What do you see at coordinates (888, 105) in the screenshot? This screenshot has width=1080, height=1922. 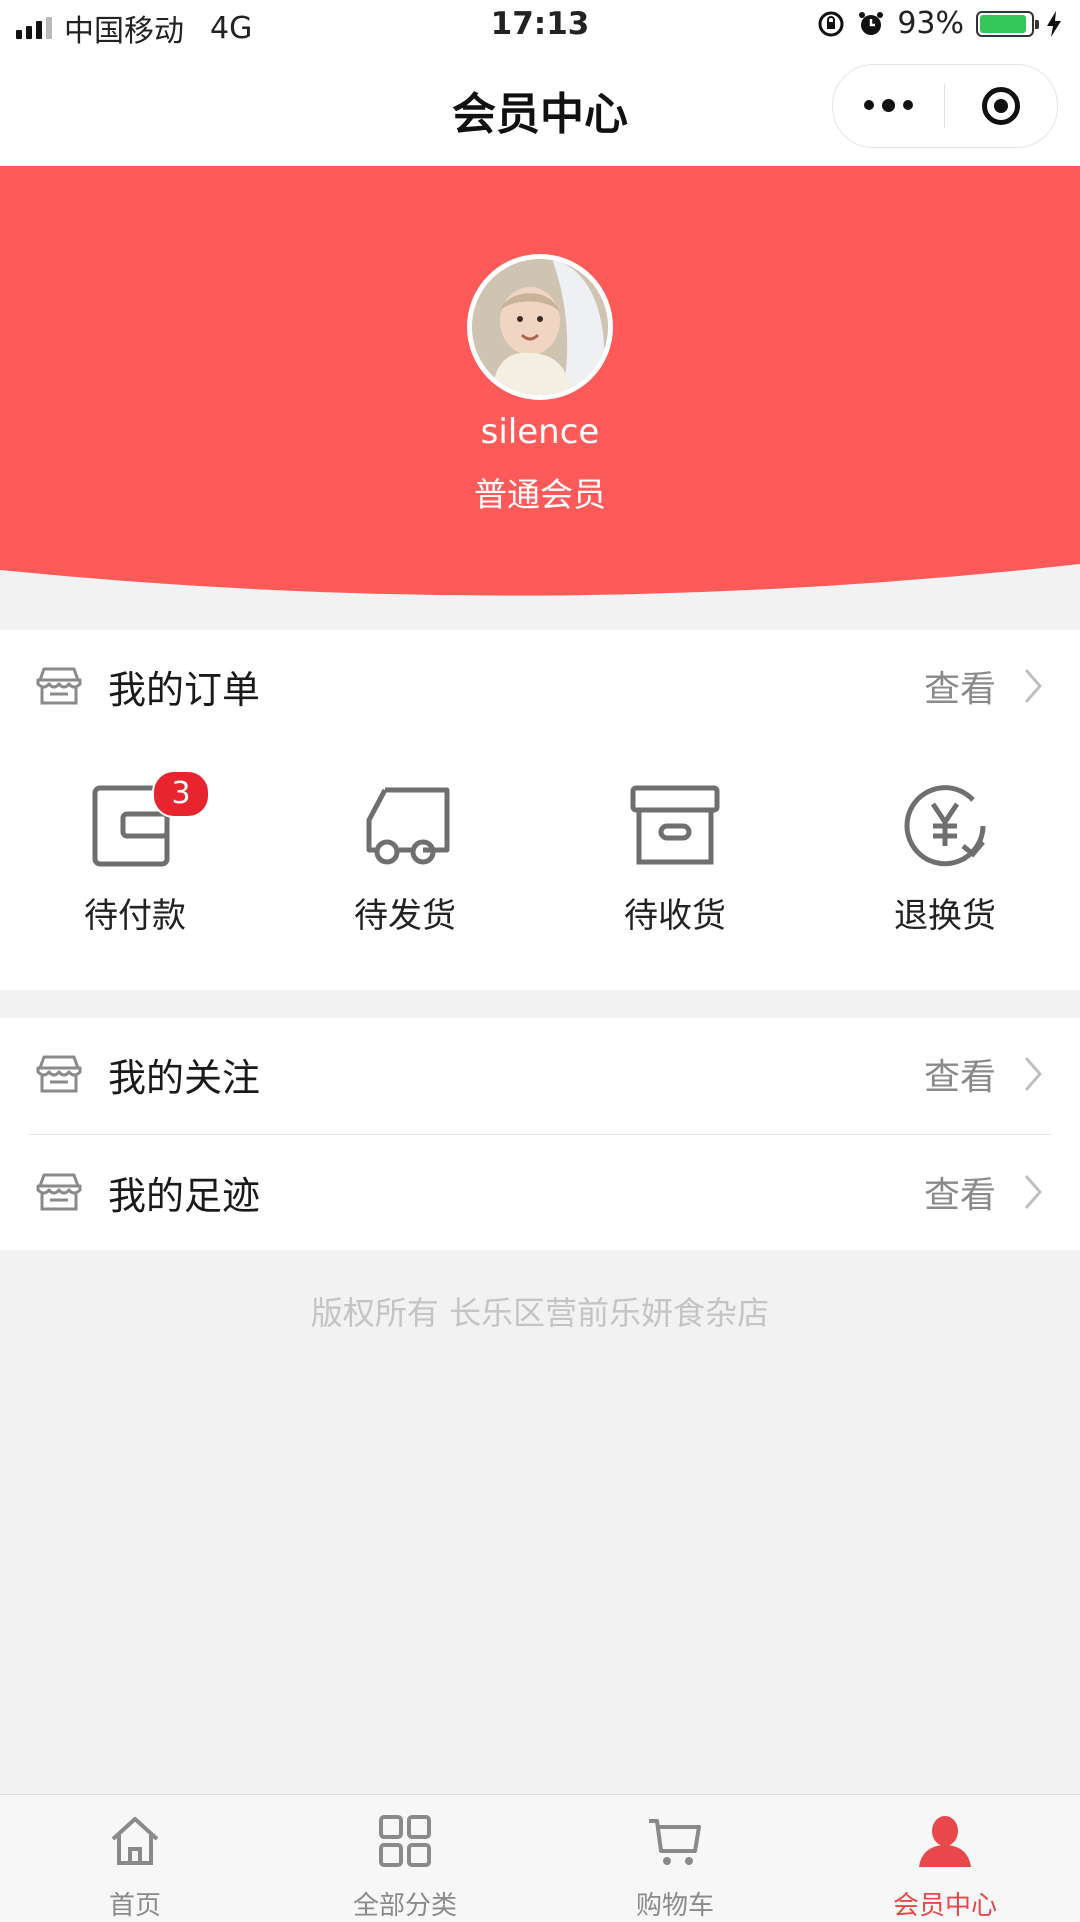 I see `more-dots-icon` at bounding box center [888, 105].